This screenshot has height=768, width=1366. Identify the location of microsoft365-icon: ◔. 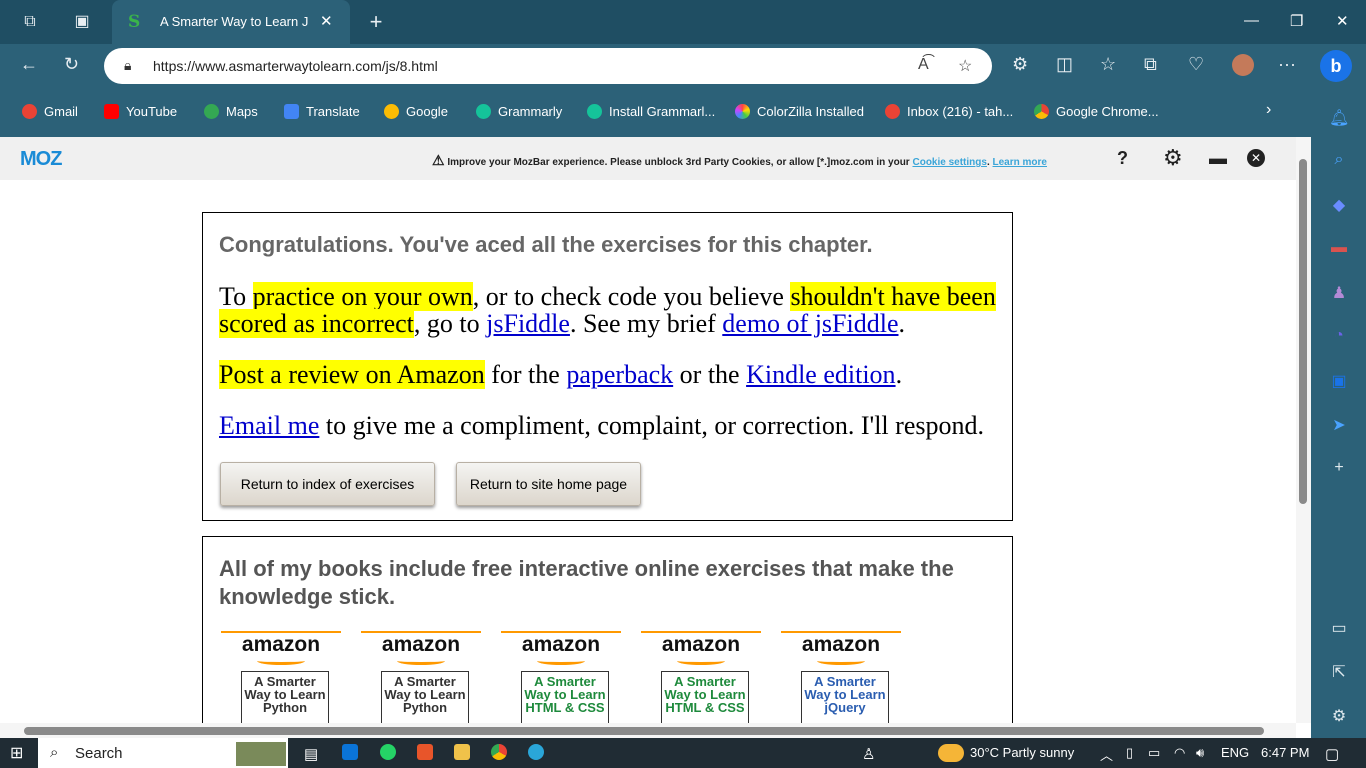
(1339, 337).